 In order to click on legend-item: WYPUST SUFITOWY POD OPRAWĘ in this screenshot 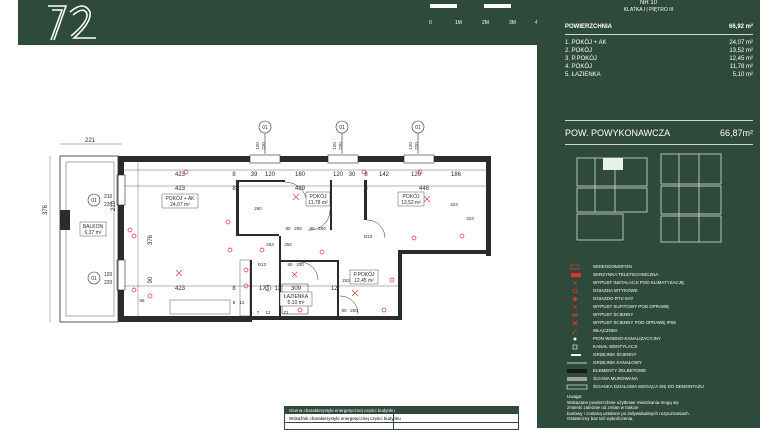, I will do `click(660, 307)`.